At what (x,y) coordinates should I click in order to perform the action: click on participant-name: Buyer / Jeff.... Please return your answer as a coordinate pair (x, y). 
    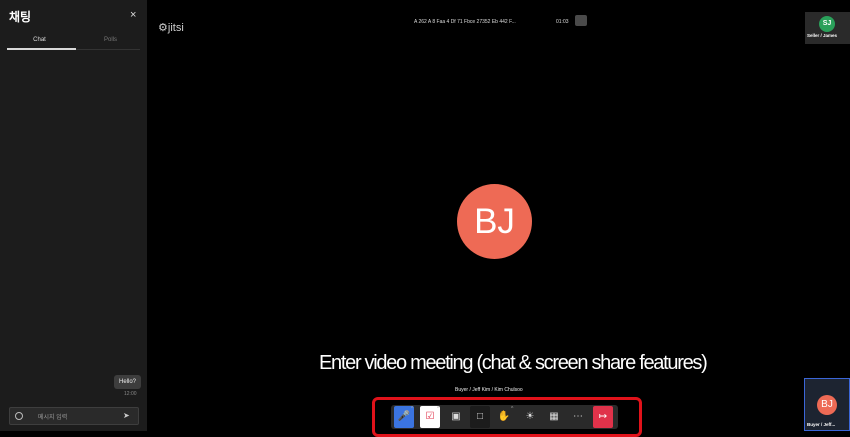
    Looking at the image, I should click on (821, 424).